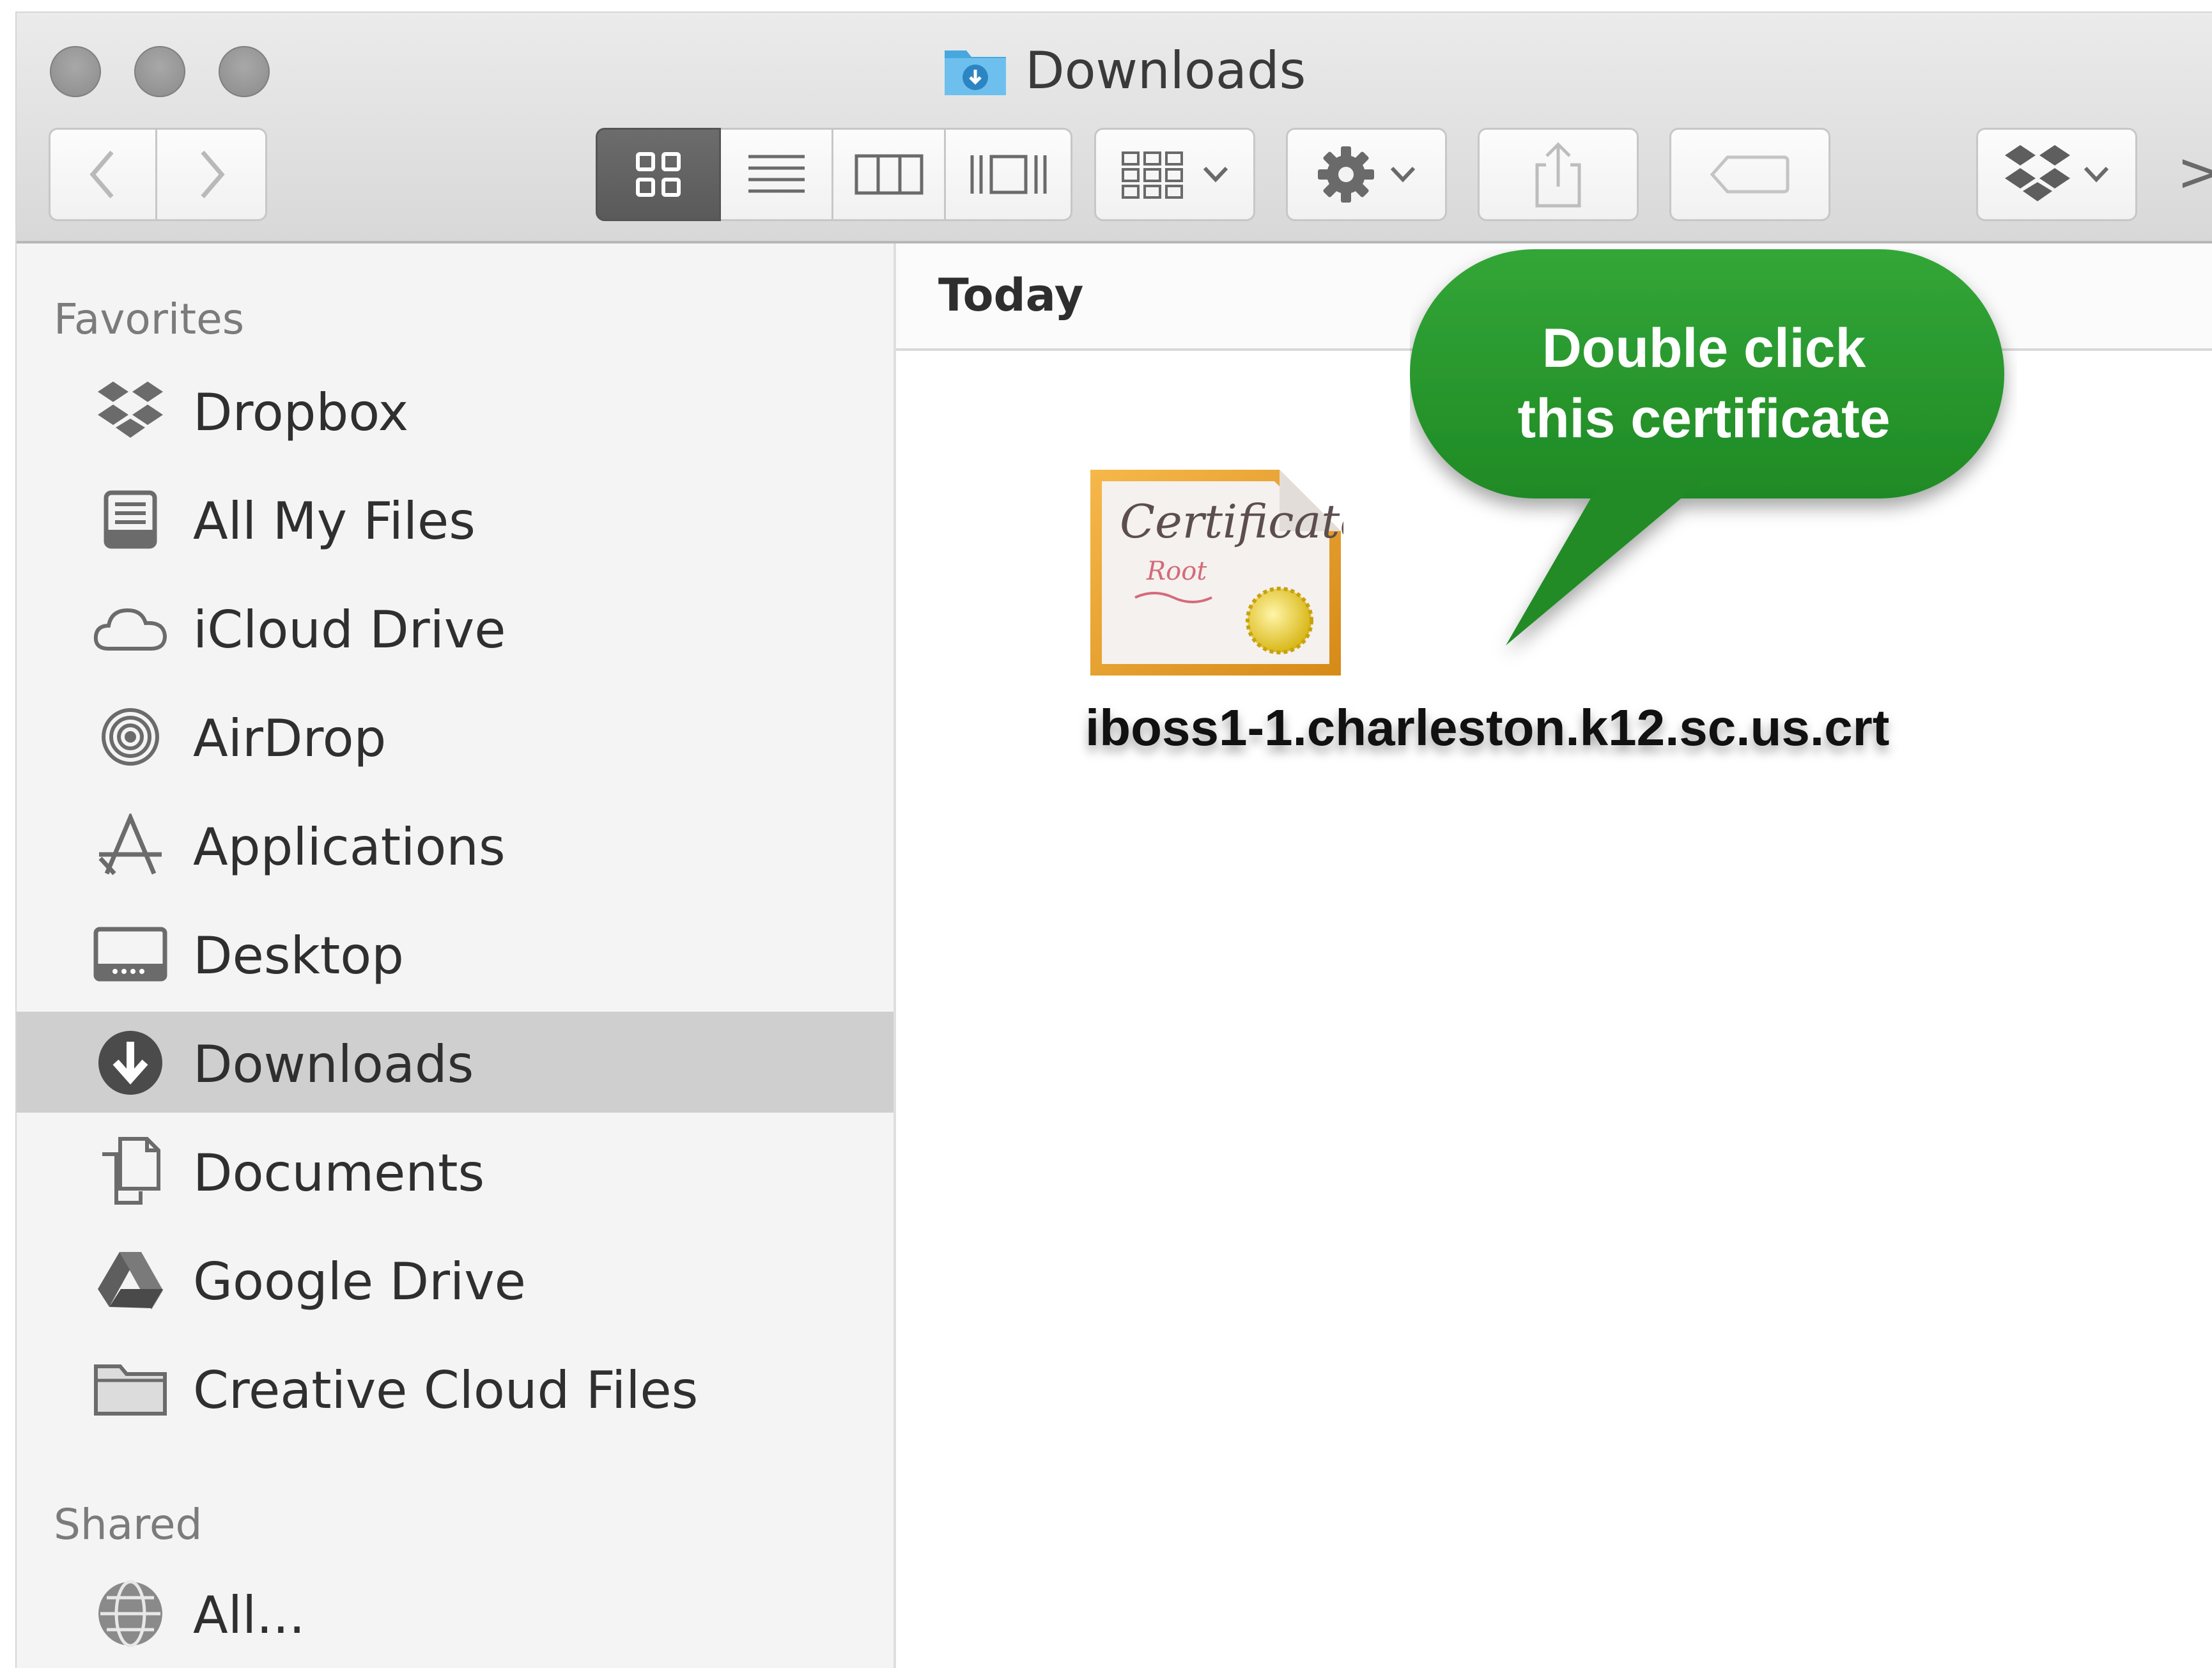 This screenshot has width=2212, height=1668. Describe the element at coordinates (1704, 348) in the screenshot. I see `callout-line-1: Double click` at that location.